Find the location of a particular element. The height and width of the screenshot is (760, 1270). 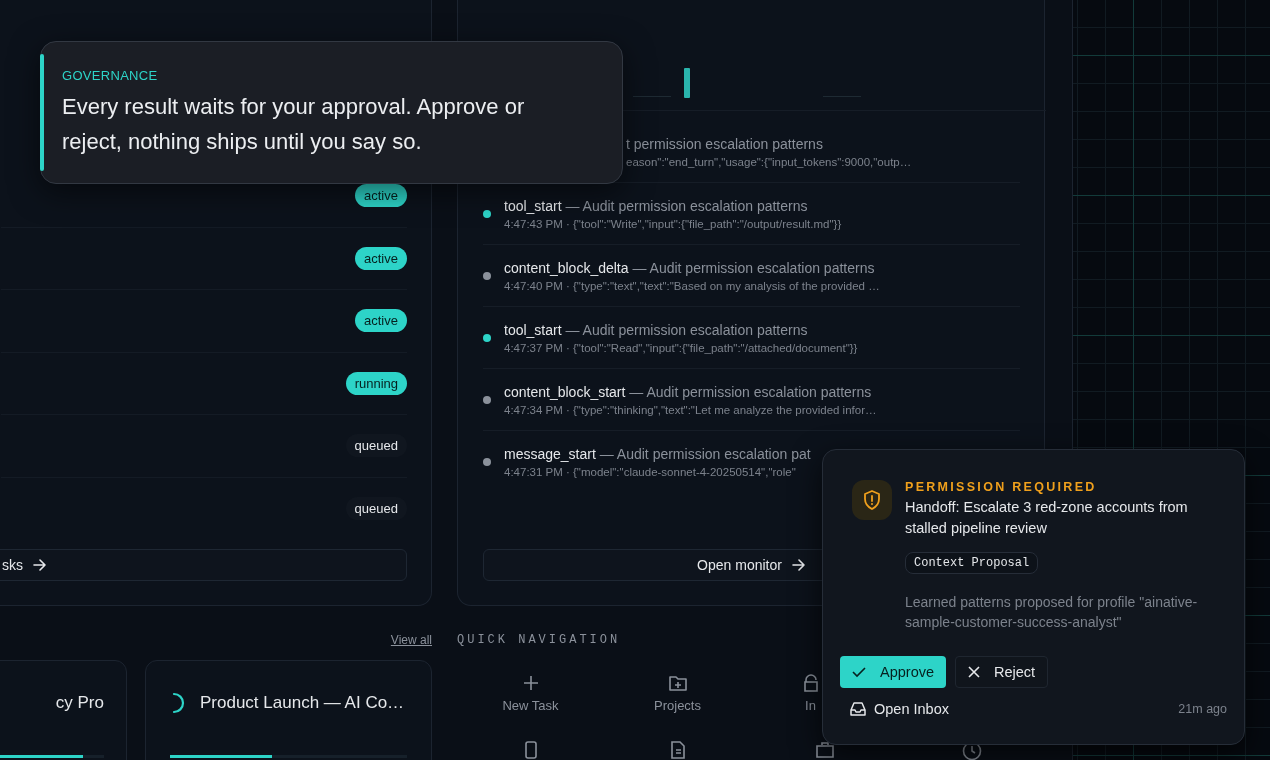

event-detail: 4:47:31 PM · {"model":"claude-sonnet-4-20250514","role" is located at coordinates (650, 472).